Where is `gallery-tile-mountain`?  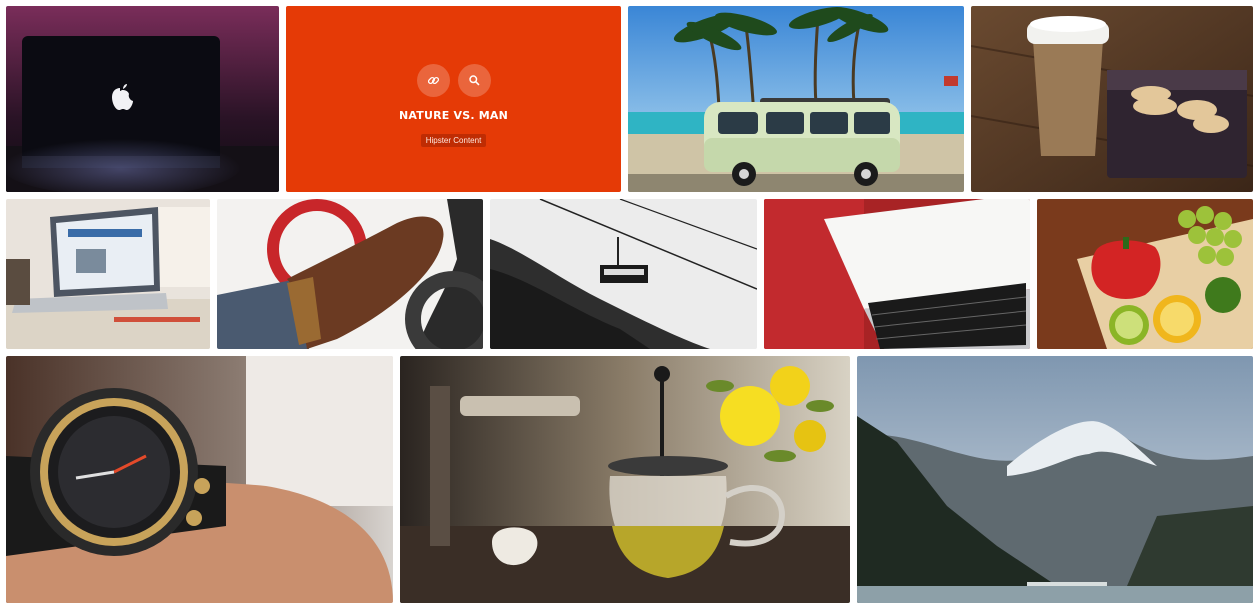 gallery-tile-mountain is located at coordinates (1055, 479).